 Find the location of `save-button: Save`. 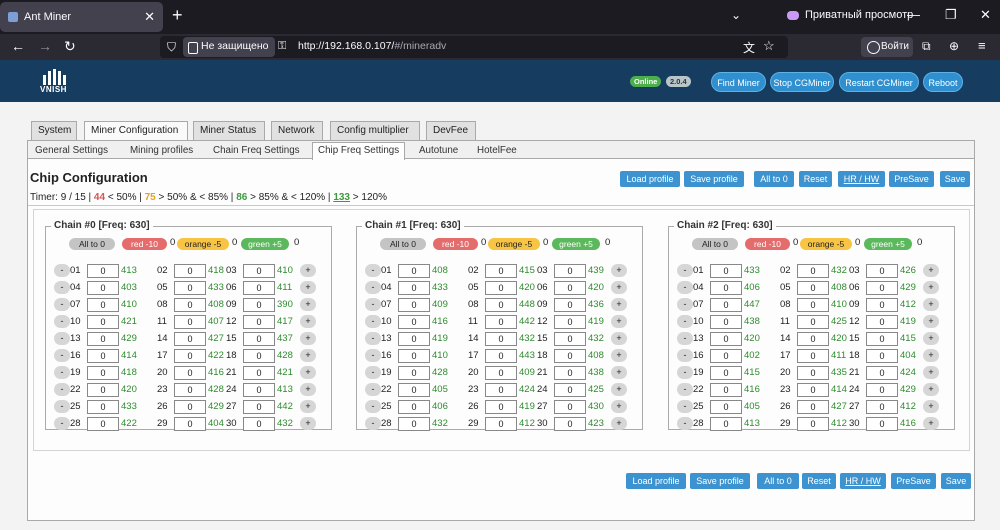

save-button: Save is located at coordinates (955, 179).